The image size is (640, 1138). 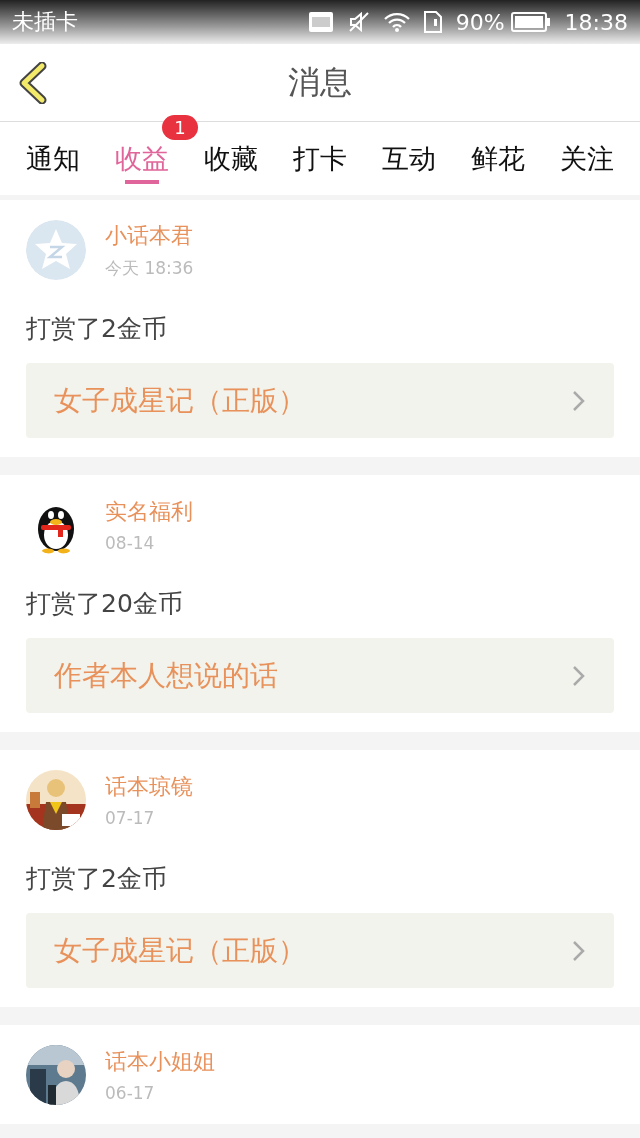 I want to click on tab: 打卡, so click(x=320, y=158).